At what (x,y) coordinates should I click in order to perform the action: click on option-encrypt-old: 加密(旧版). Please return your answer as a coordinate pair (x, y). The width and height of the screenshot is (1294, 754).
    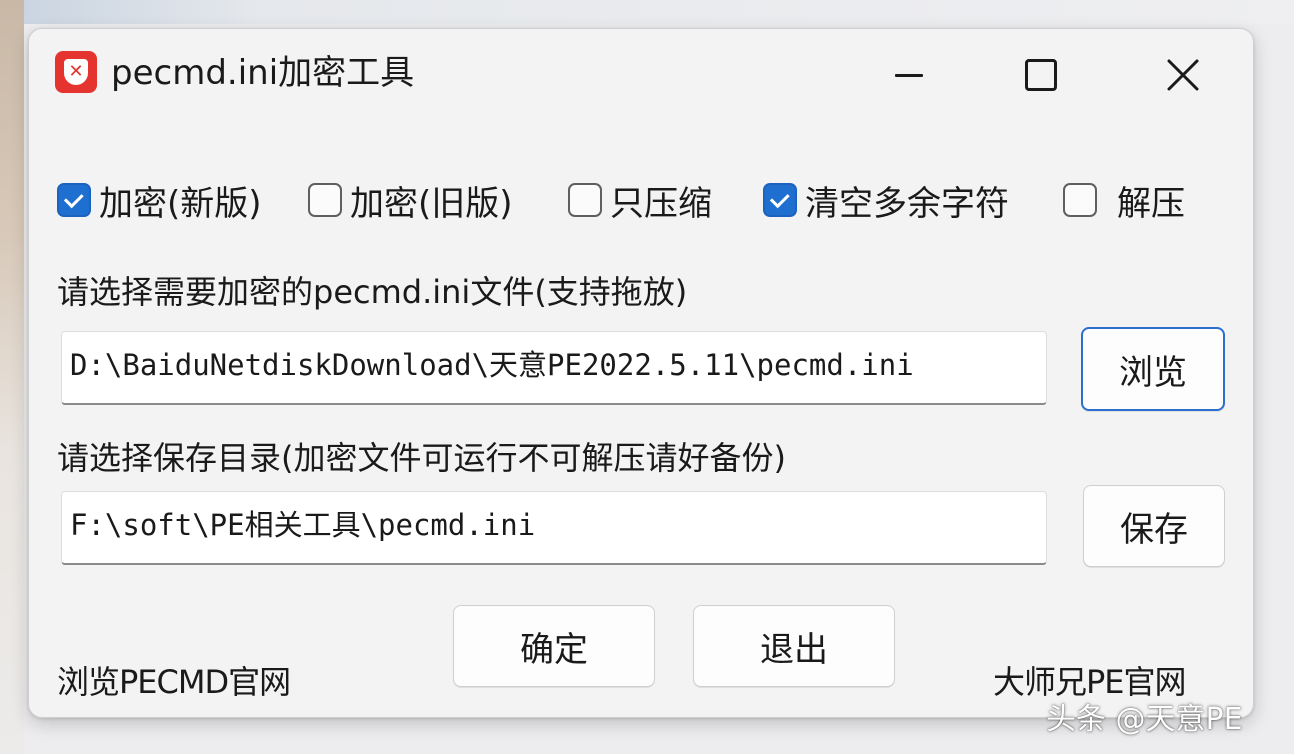
    Looking at the image, I should click on (410, 200).